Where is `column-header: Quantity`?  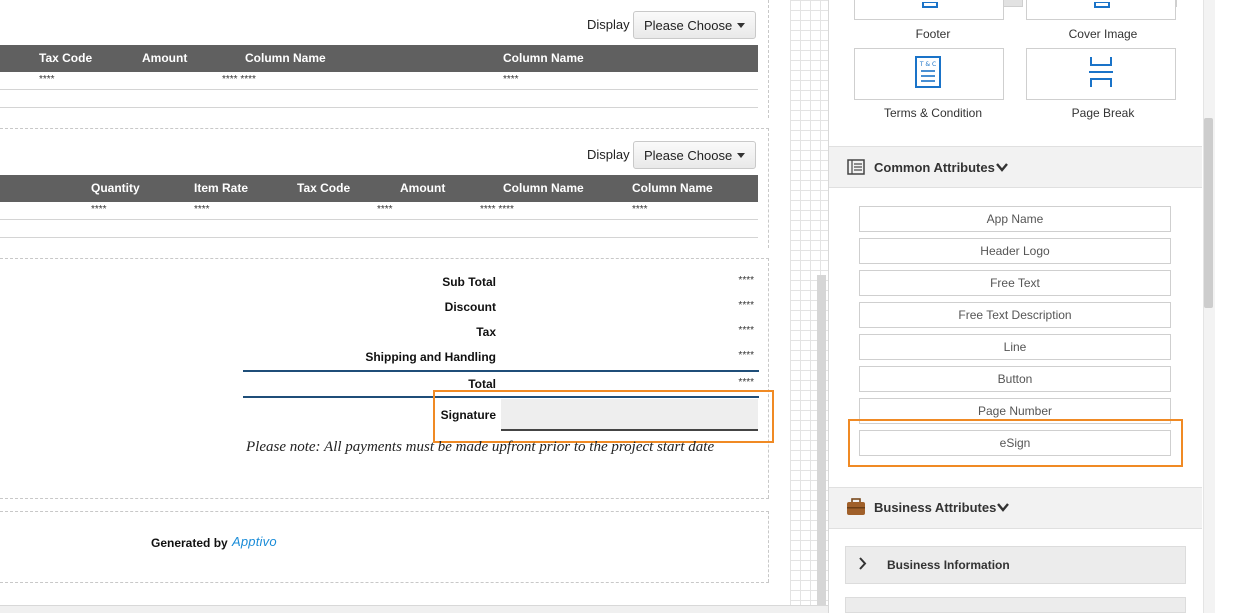
column-header: Quantity is located at coordinates (115, 188).